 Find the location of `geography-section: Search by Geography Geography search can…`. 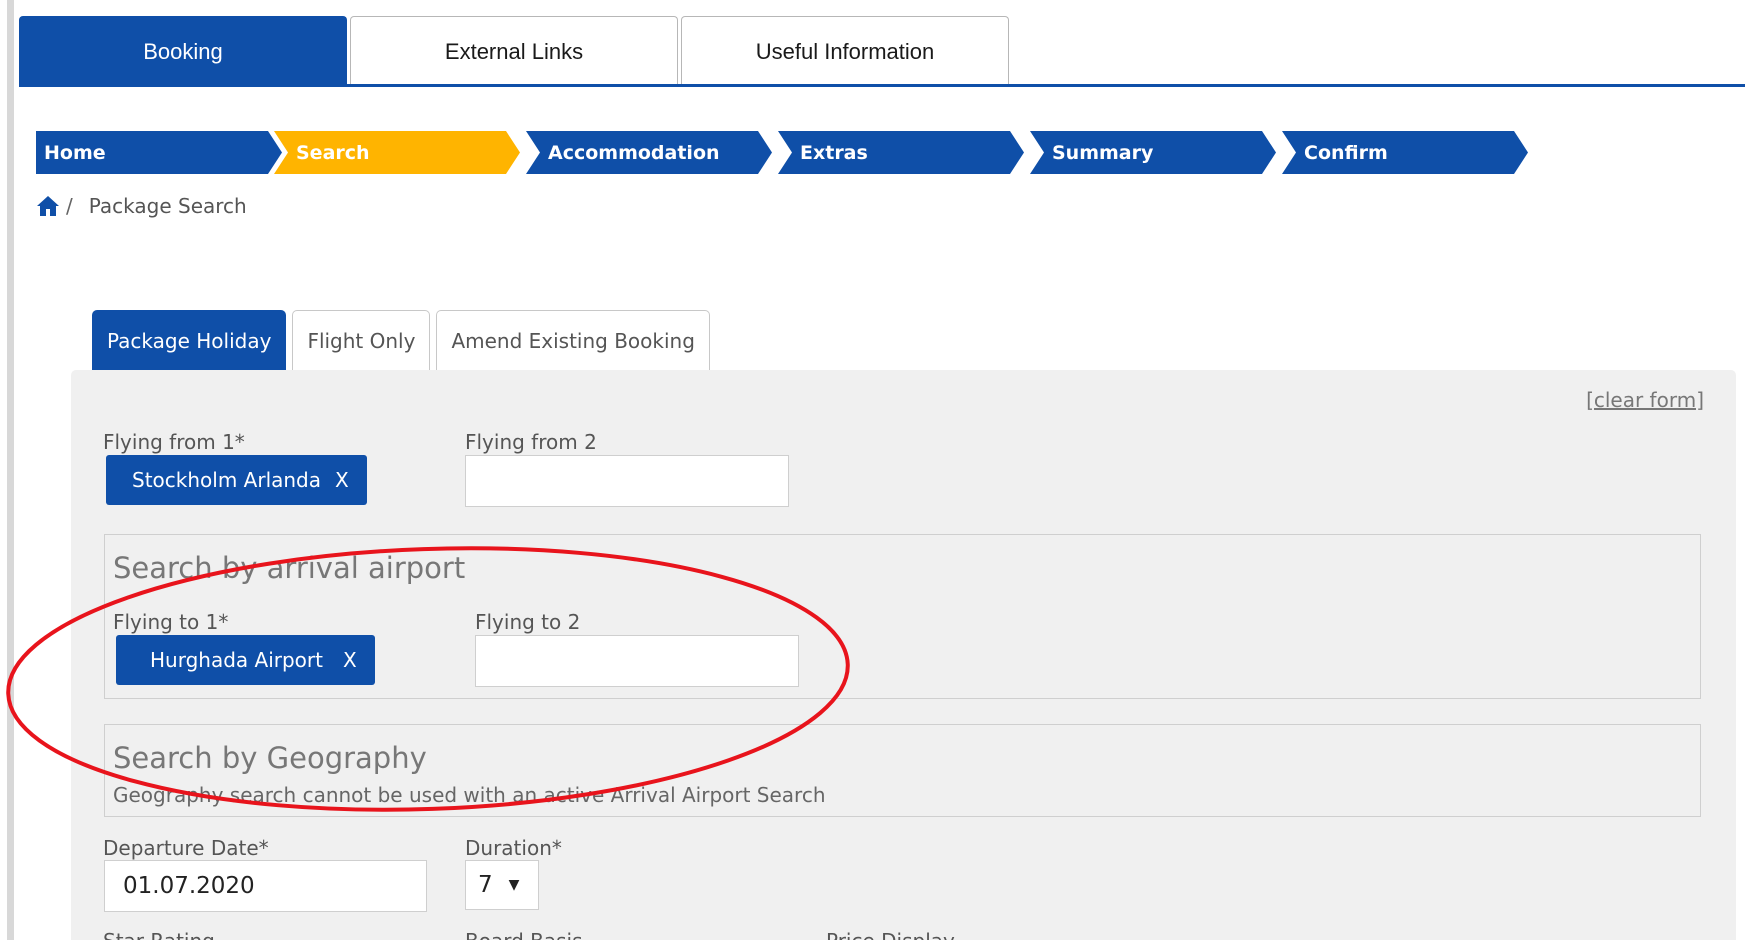

geography-section: Search by Geography Geography search can… is located at coordinates (902, 770).